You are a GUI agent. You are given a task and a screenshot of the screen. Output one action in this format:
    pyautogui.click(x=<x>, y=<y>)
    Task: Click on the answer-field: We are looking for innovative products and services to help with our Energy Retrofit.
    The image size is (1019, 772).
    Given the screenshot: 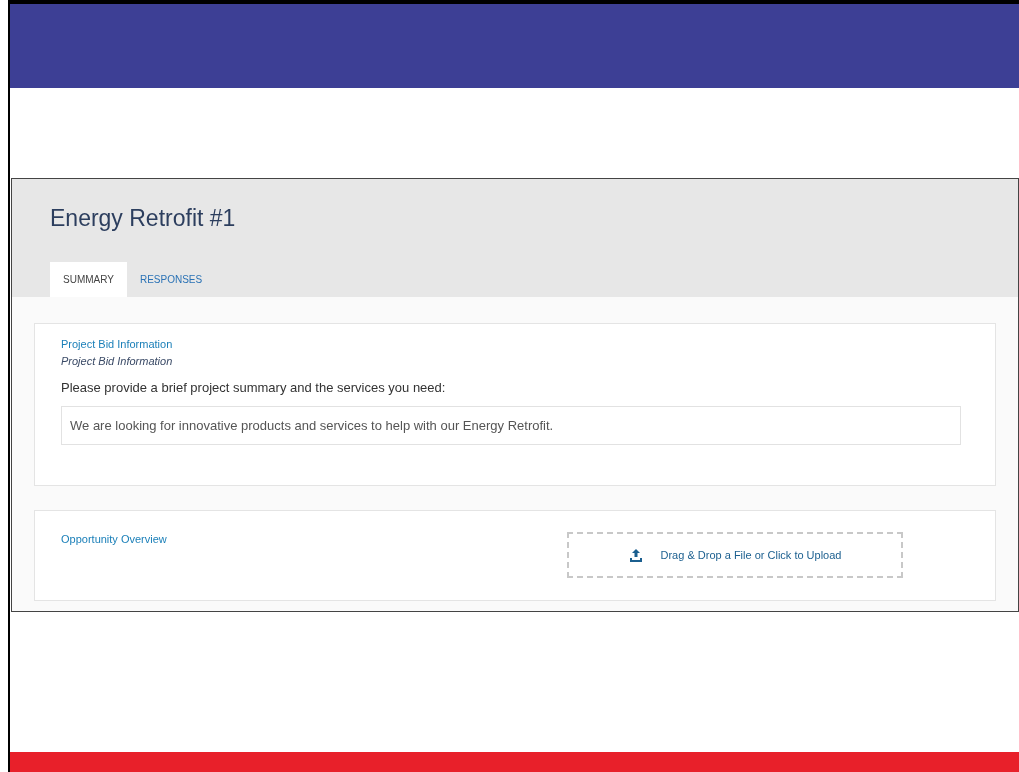 What is the action you would take?
    pyautogui.click(x=511, y=425)
    